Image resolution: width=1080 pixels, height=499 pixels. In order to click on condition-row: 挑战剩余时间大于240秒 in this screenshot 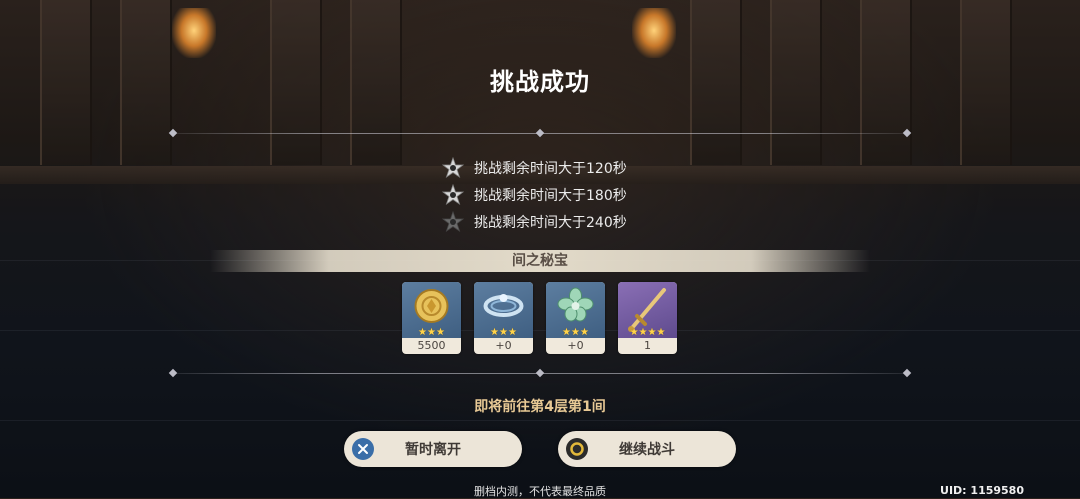, I will do `click(534, 222)`.